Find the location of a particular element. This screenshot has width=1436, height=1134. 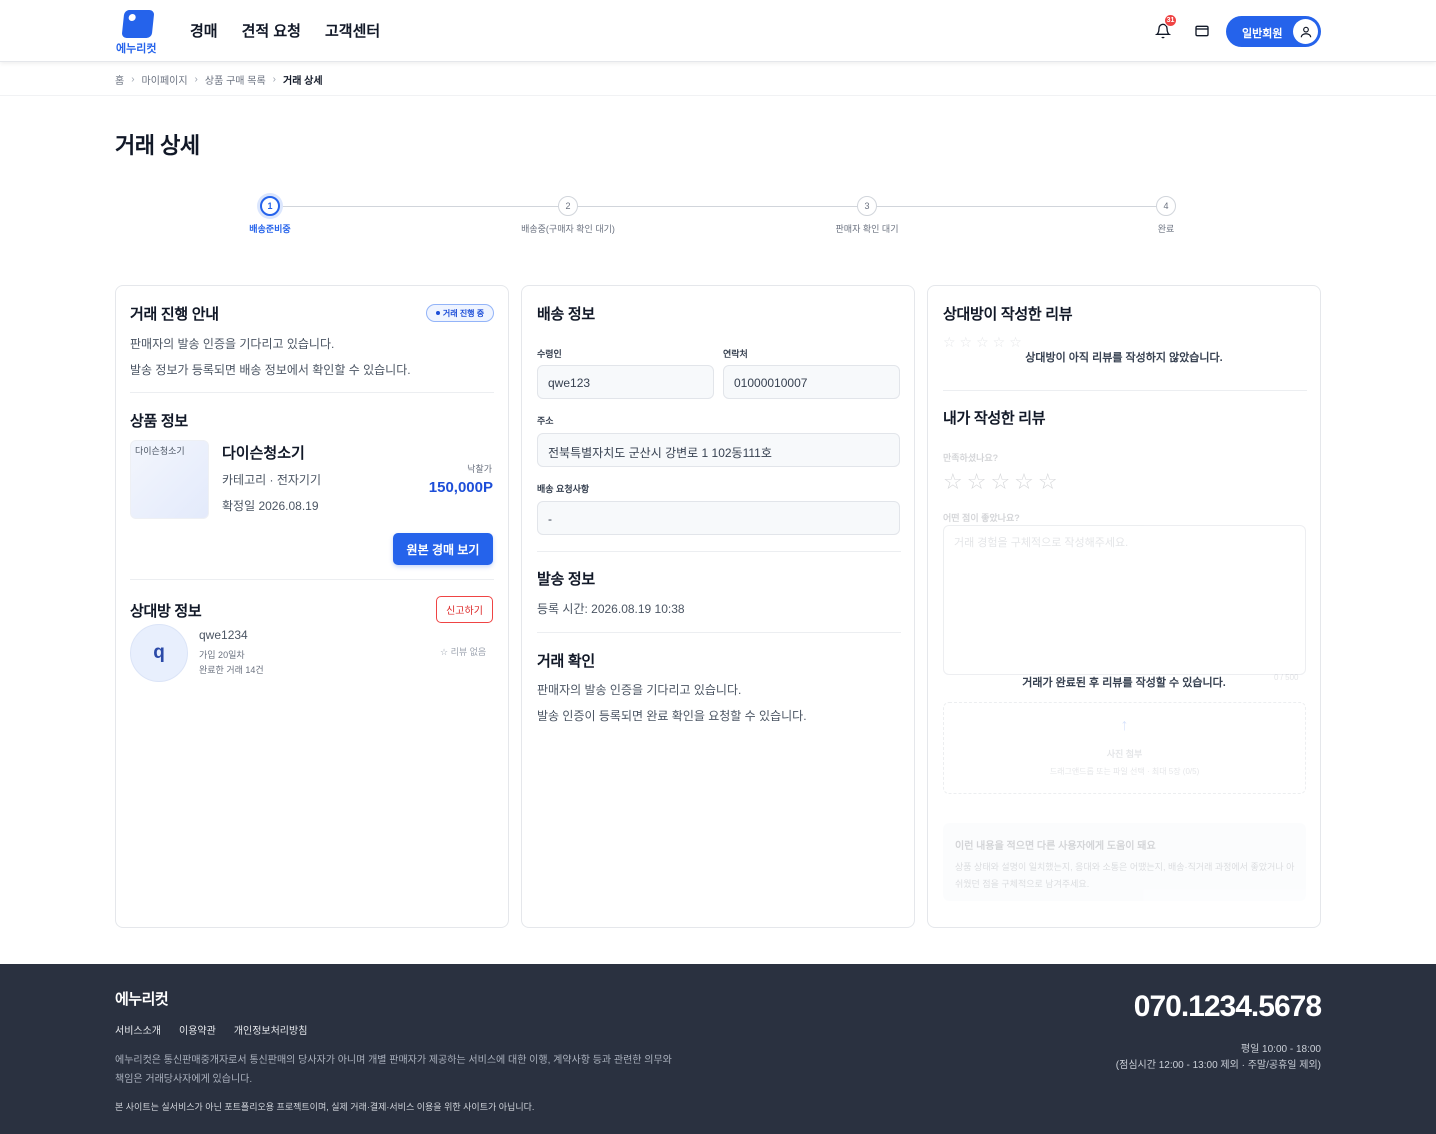

review-status: ☆ 리뷰 없음 is located at coordinates (463, 651).